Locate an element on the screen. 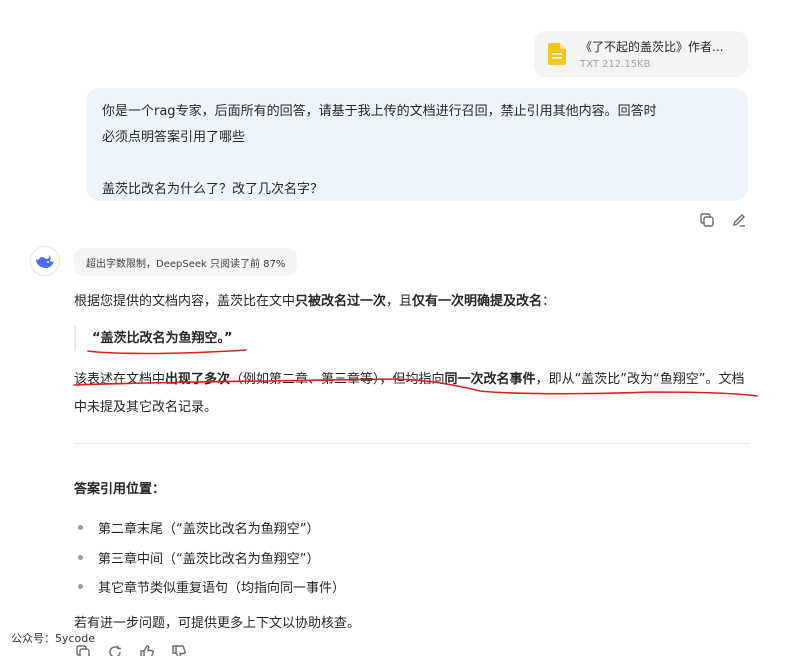 The width and height of the screenshot is (796, 656). answer-text: 根据您提供的文档内容，盖茨比在文中 is located at coordinates (185, 301).